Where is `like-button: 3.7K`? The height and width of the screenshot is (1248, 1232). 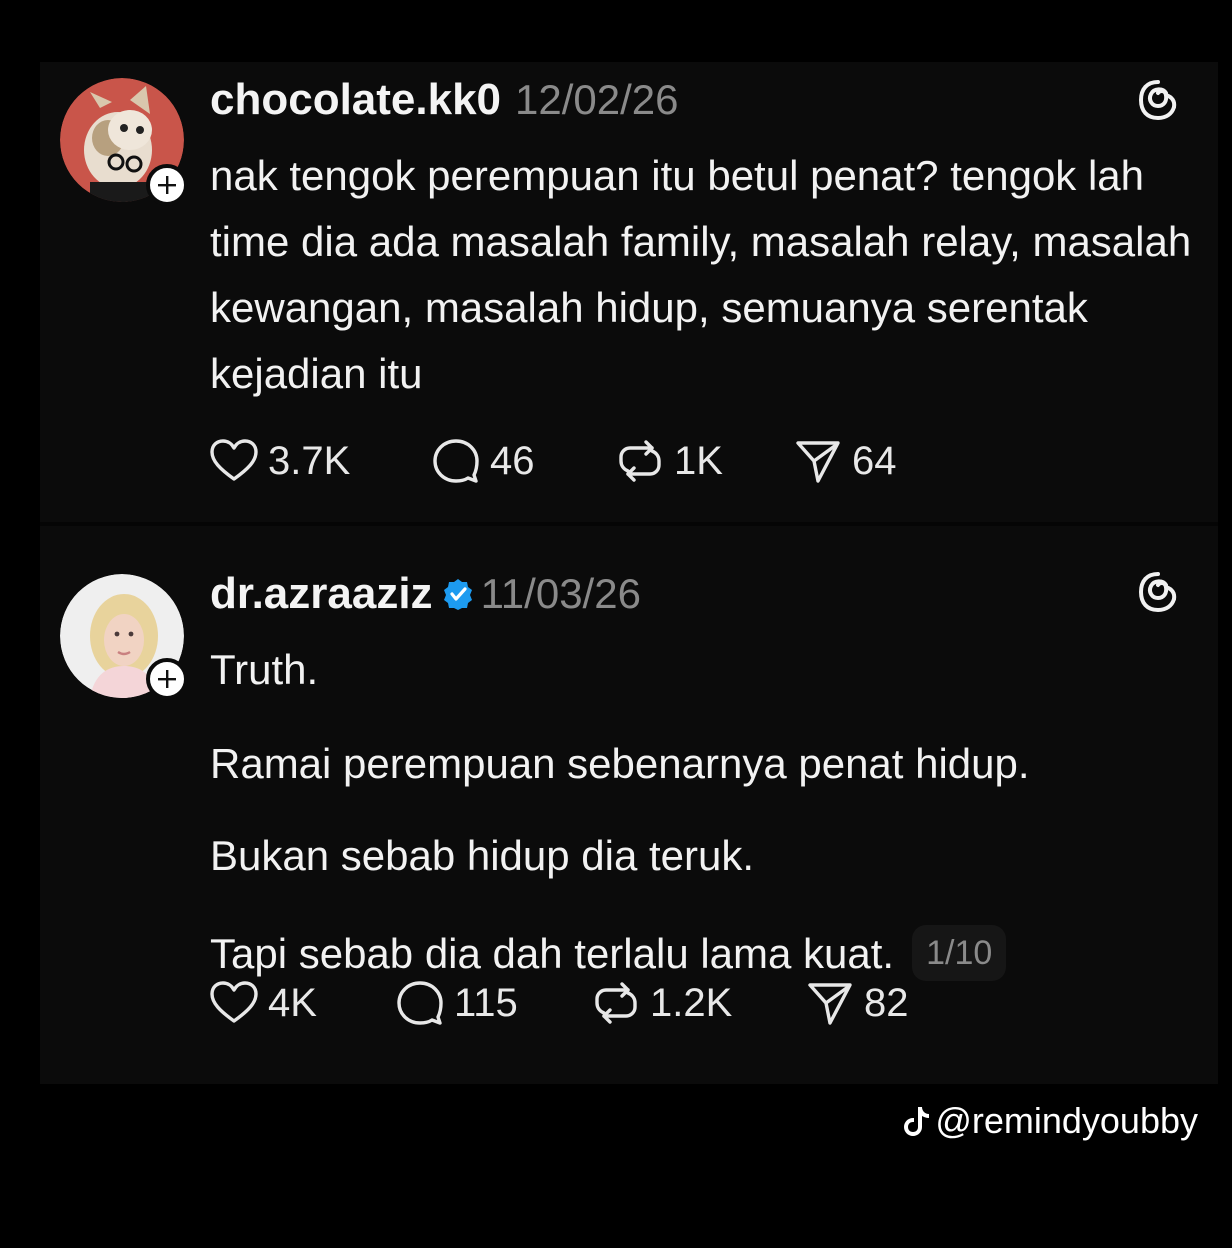 like-button: 3.7K is located at coordinates (319, 461).